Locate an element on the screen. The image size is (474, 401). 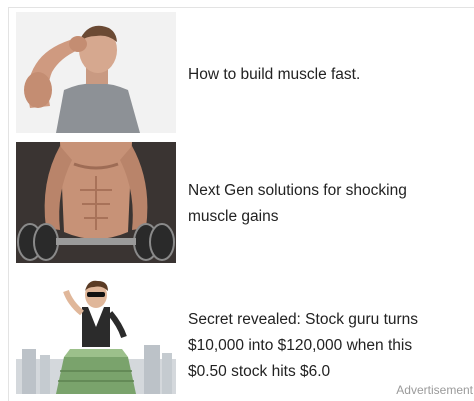
ad-image-man-flexing is located at coordinates (96, 72).